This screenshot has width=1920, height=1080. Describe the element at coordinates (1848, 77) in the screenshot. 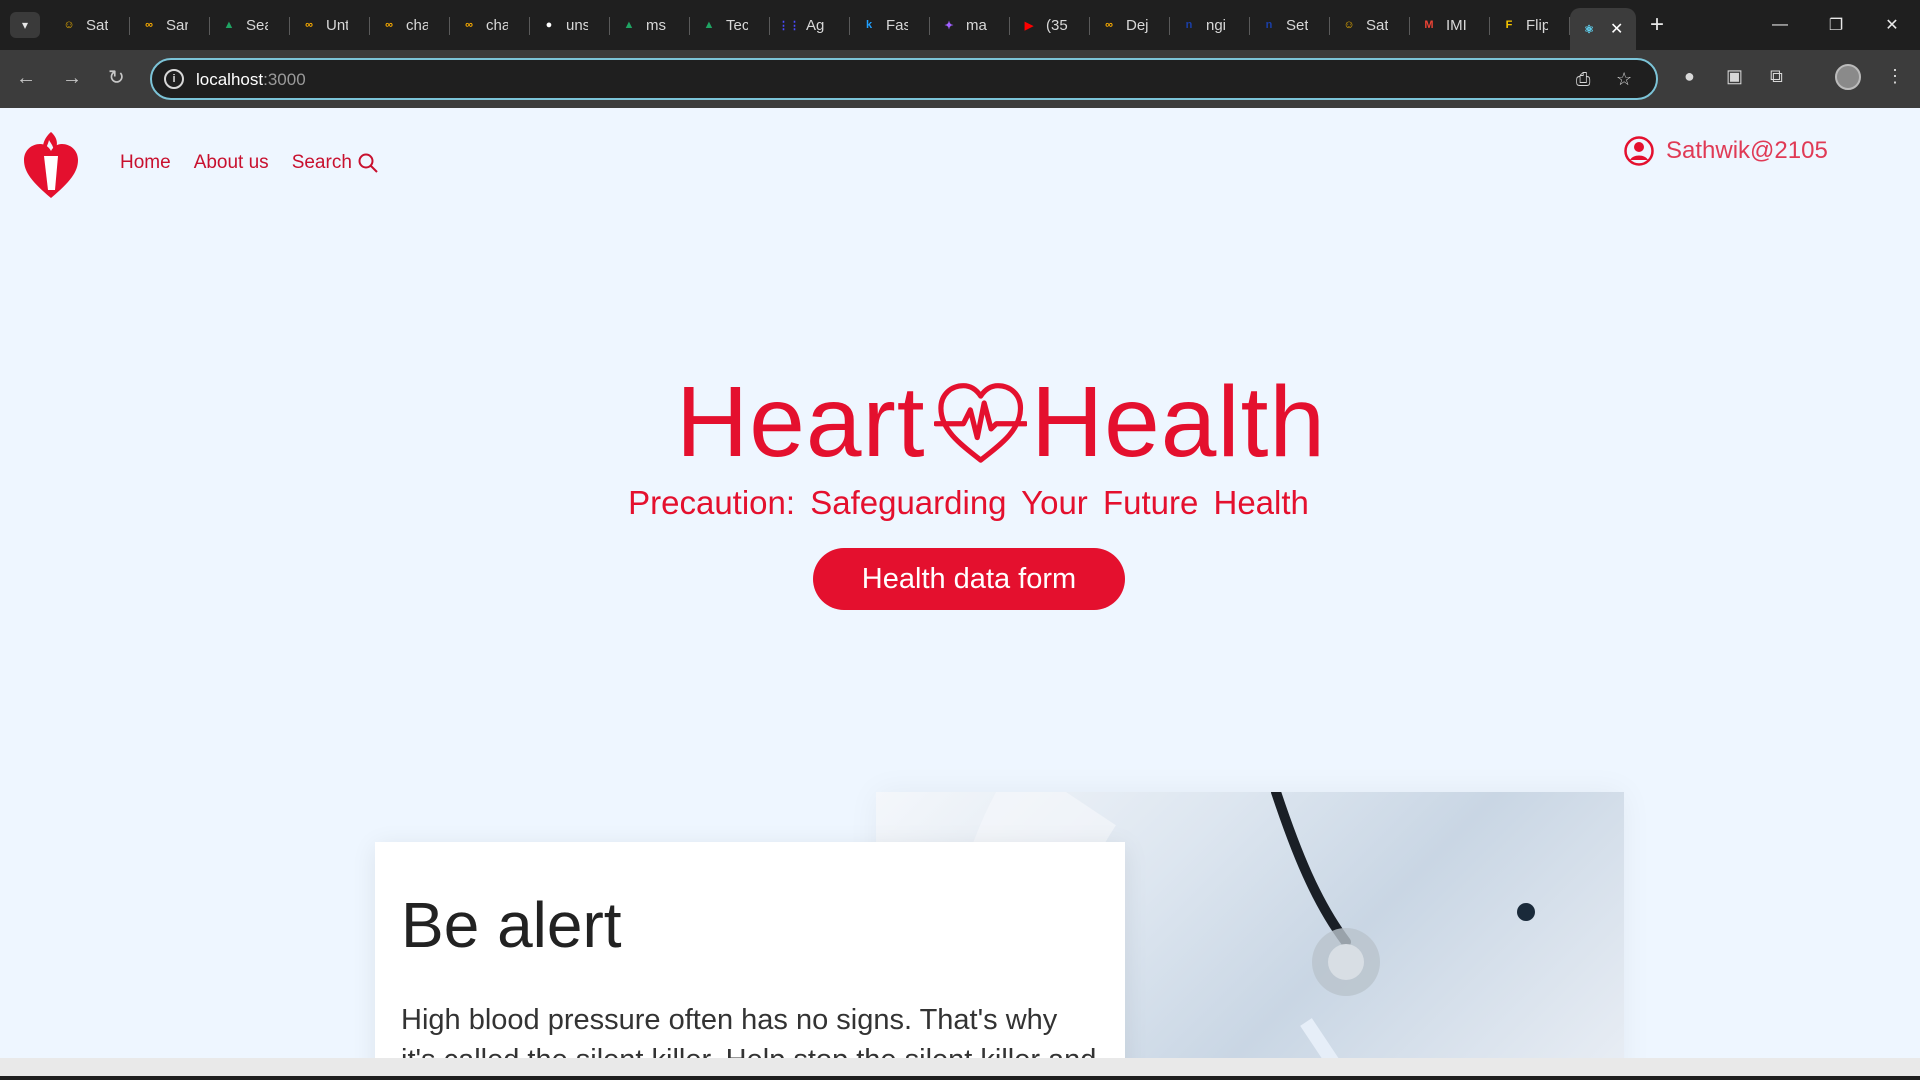

I see `profile-avatar` at that location.